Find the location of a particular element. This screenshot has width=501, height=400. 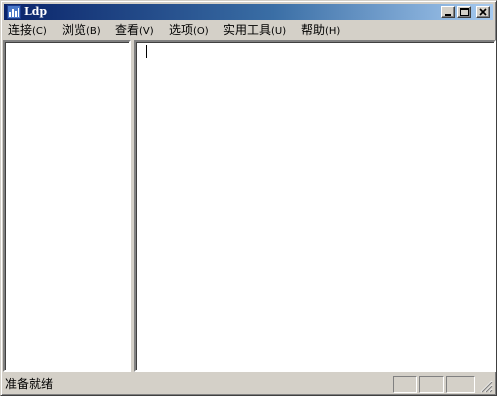

close-button is located at coordinates (483, 12).